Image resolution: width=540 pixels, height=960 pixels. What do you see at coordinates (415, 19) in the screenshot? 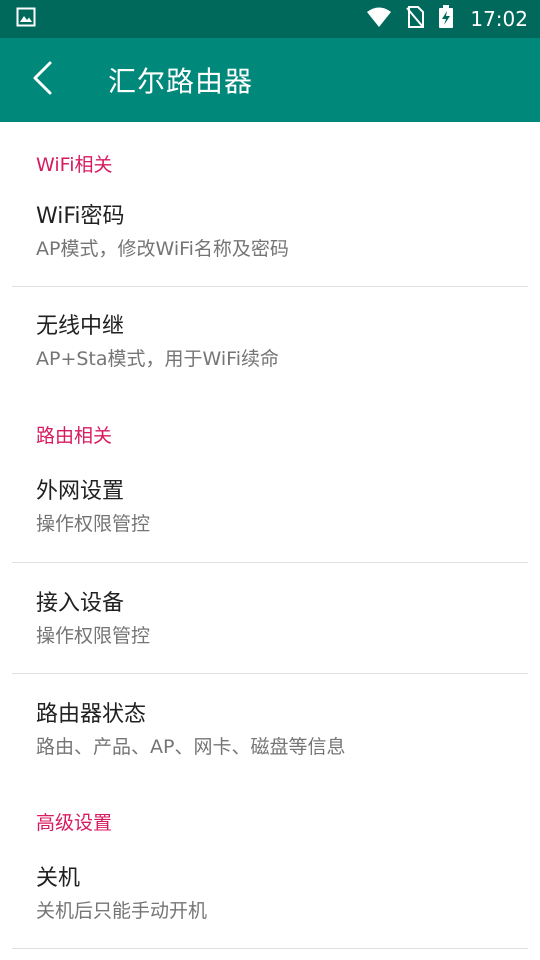
I see `no-sim-icon` at bounding box center [415, 19].